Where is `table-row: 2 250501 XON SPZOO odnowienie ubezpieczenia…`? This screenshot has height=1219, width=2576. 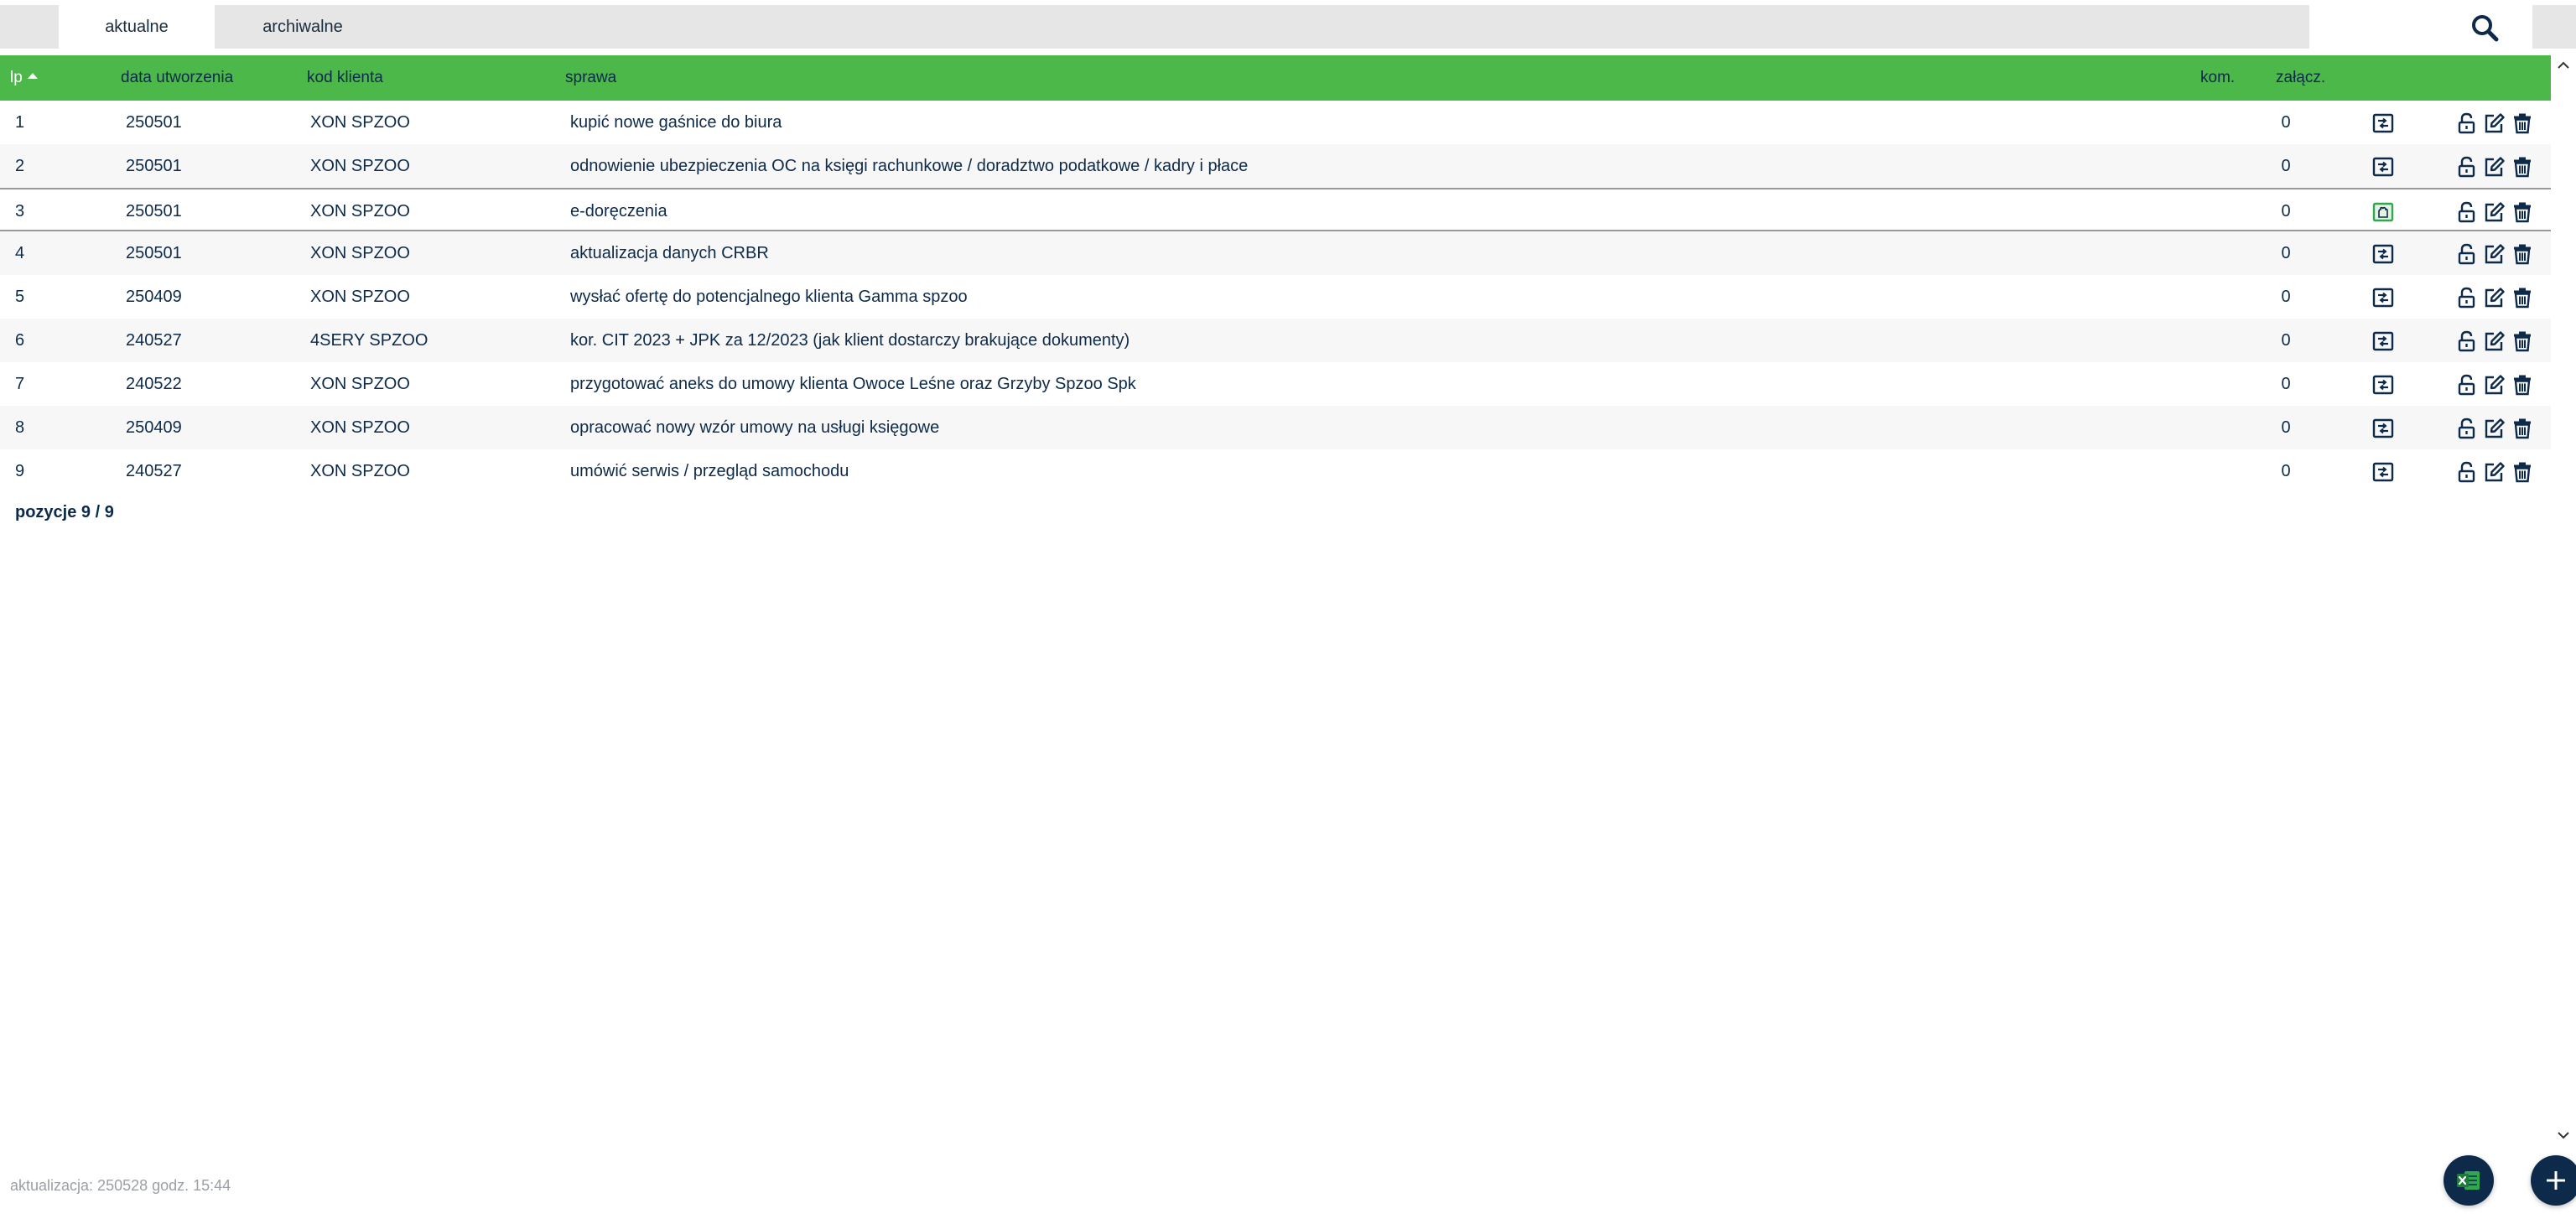 table-row: 2 250501 XON SPZOO odnowienie ubezpieczenia… is located at coordinates (1275, 166).